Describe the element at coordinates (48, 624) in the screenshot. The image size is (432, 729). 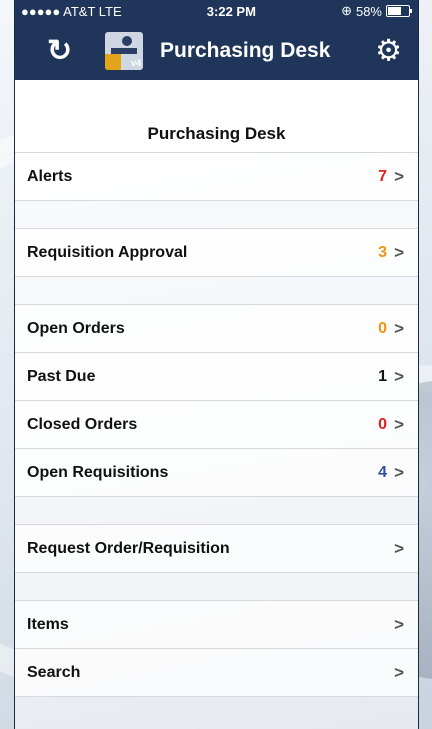
I see `menu-item-label: Items` at that location.